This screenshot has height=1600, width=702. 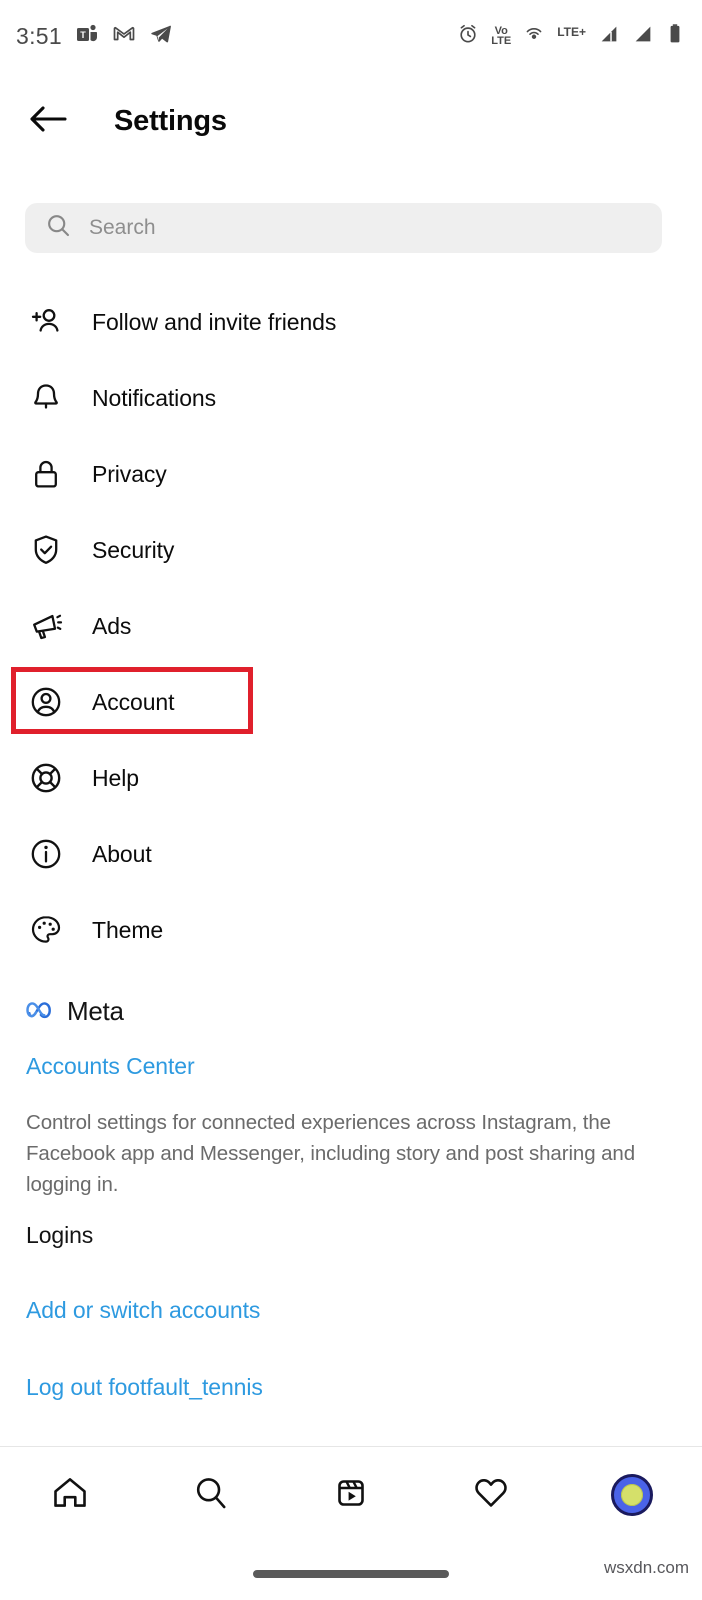 I want to click on volte-icon: Vo LTE, so click(x=501, y=36).